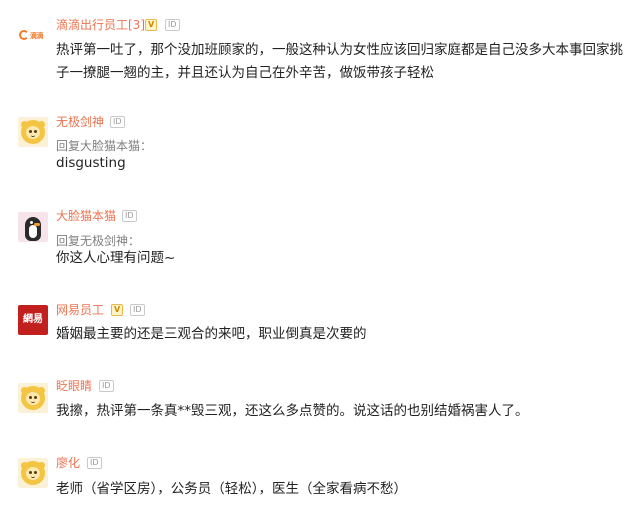 The height and width of the screenshot is (513, 640). What do you see at coordinates (91, 163) in the screenshot?
I see `comment-text-line: disgusting` at bounding box center [91, 163].